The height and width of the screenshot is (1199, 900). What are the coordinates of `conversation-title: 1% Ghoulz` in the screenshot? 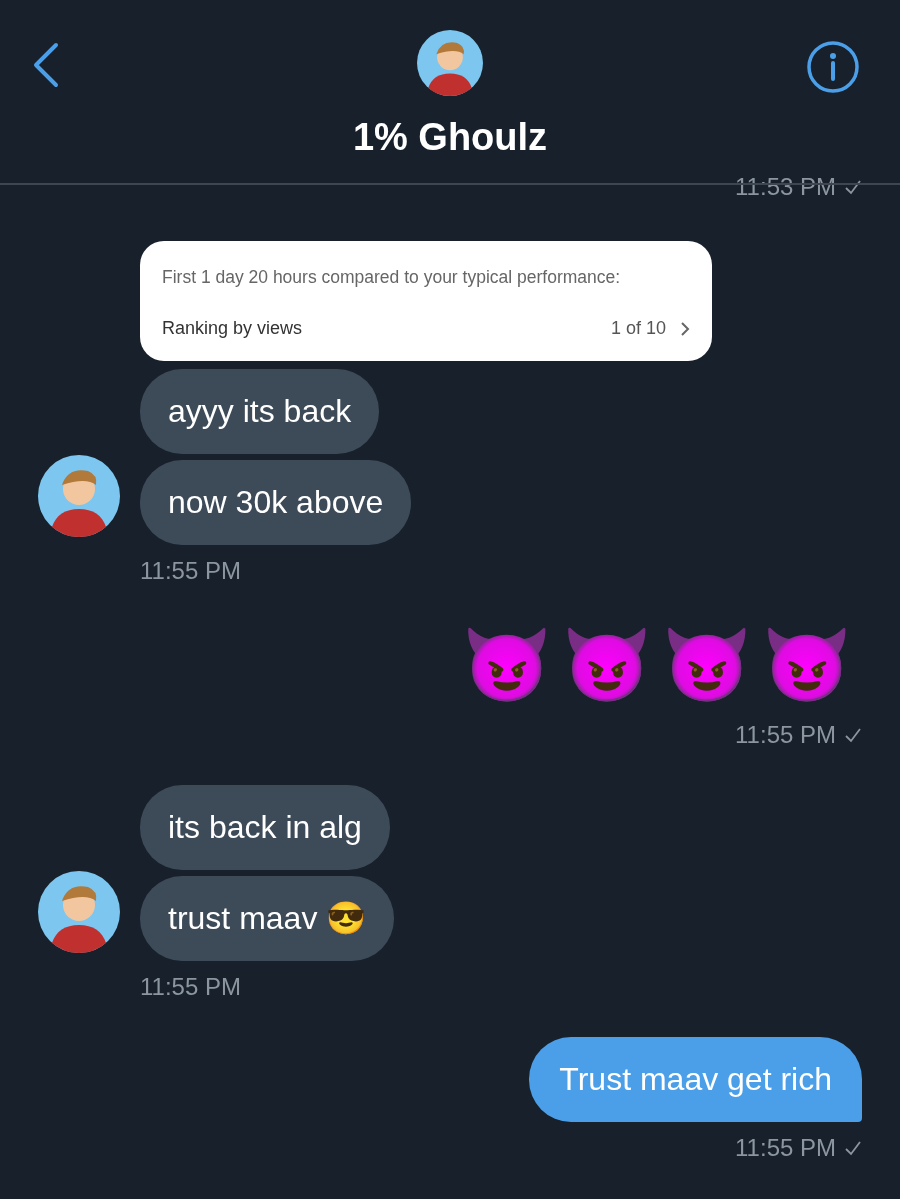 It's located at (450, 137).